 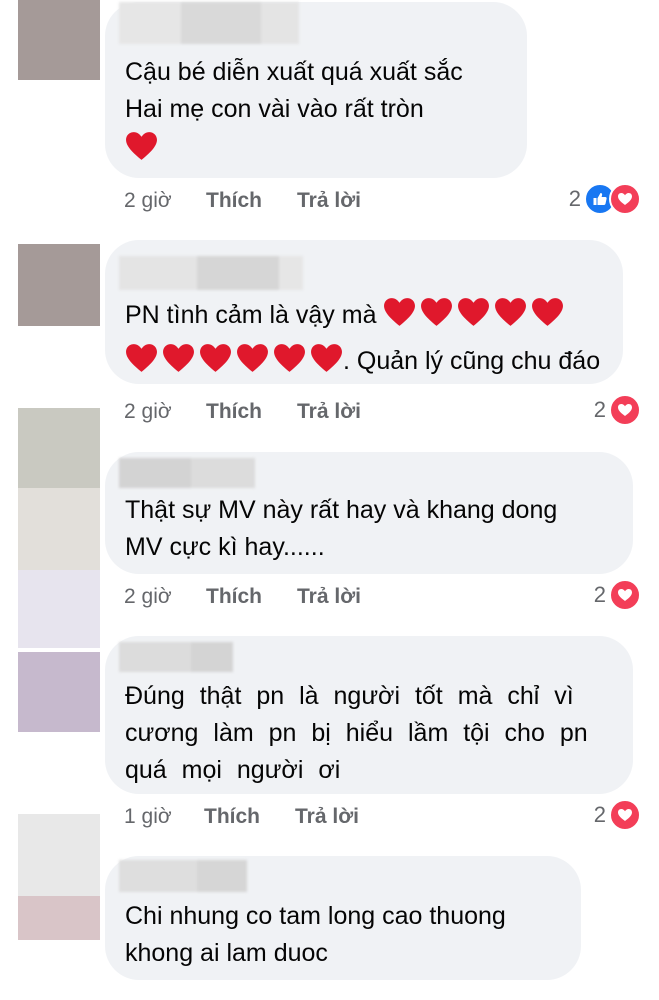 What do you see at coordinates (382, 817) in the screenshot?
I see `comment-meta: 1 giờ Thích Trả lời 2` at bounding box center [382, 817].